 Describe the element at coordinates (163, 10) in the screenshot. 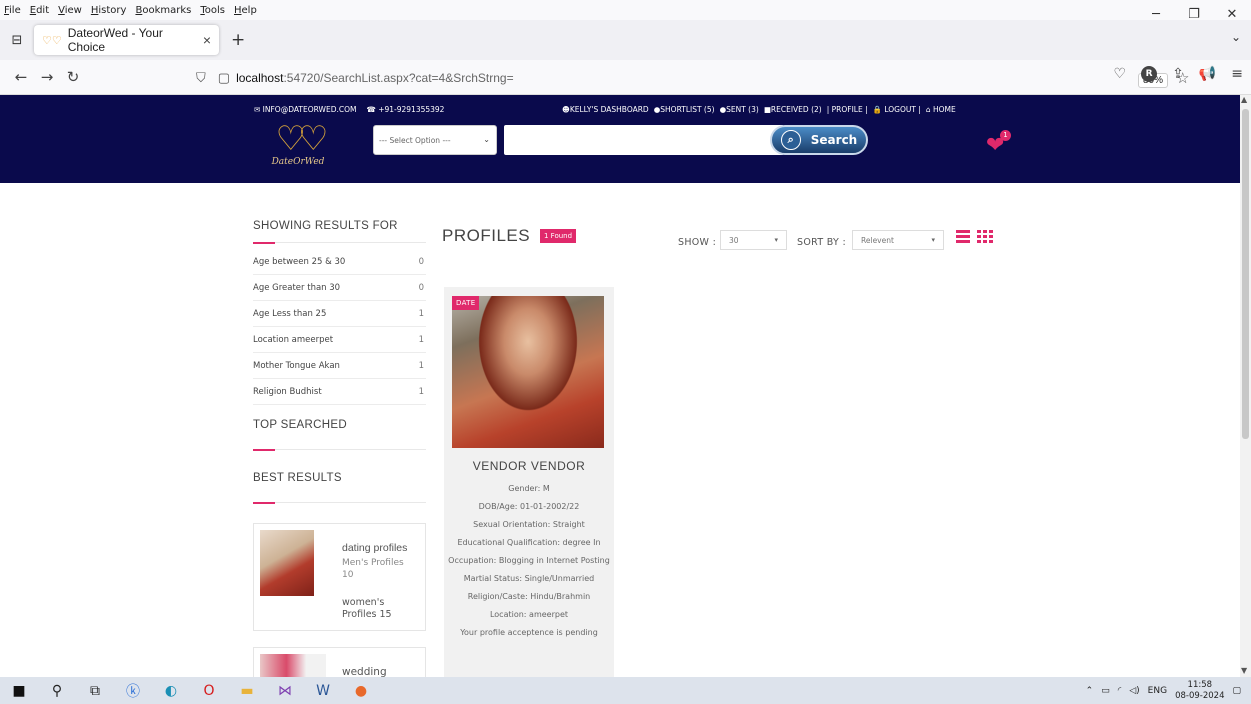

I see `menu-bookmarks: Bookmarks` at that location.